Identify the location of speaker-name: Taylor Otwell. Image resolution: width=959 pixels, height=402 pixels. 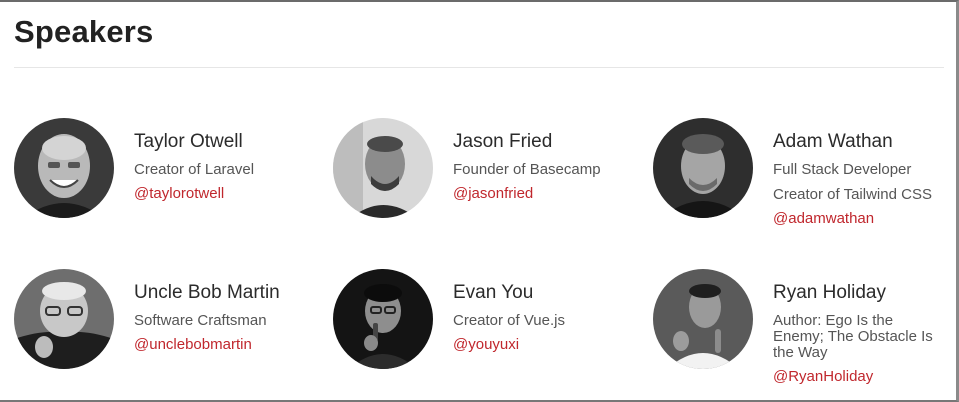
(188, 141).